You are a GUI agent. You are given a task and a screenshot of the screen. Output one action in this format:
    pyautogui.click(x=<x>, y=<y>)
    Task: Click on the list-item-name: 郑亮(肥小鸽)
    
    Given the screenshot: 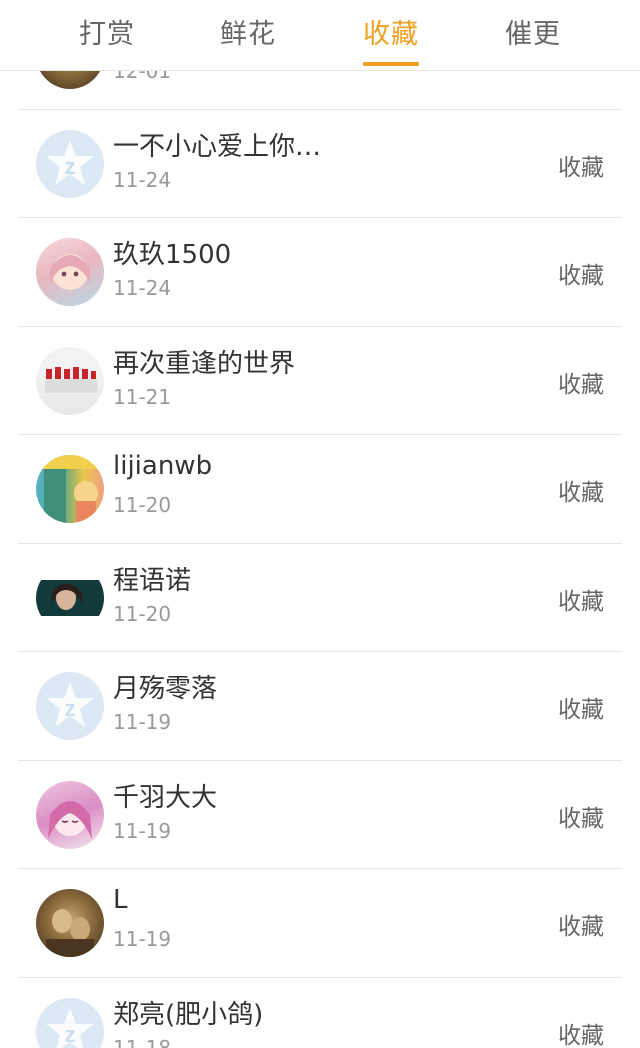 What is the action you would take?
    pyautogui.click(x=188, y=1014)
    